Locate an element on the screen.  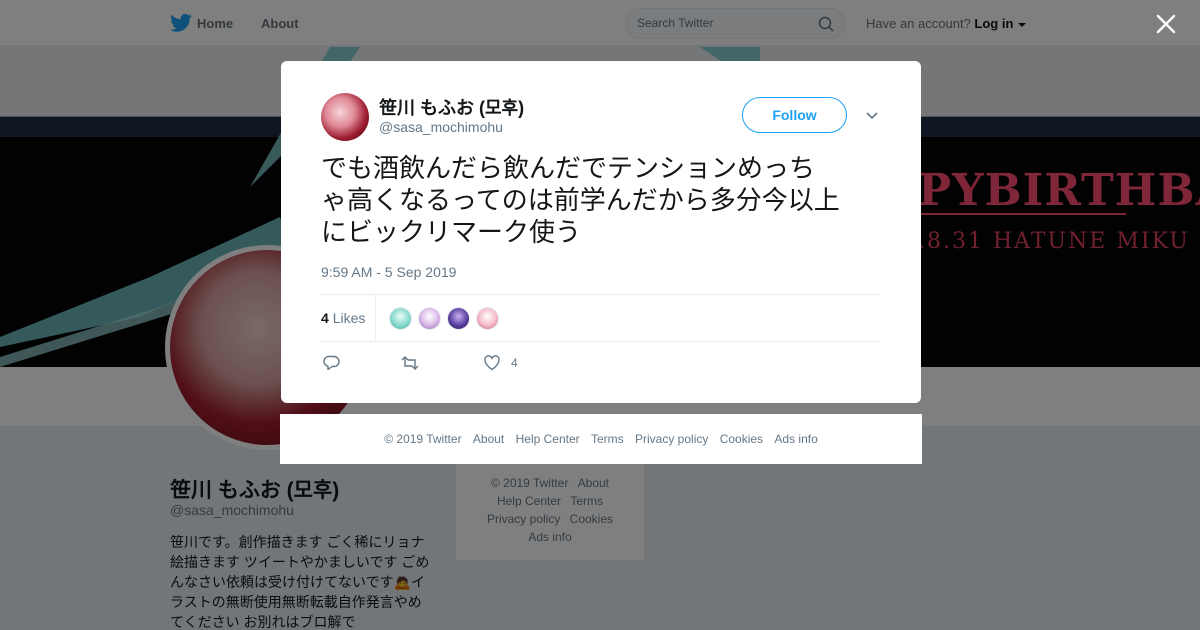
retweet-icon is located at coordinates (410, 363).